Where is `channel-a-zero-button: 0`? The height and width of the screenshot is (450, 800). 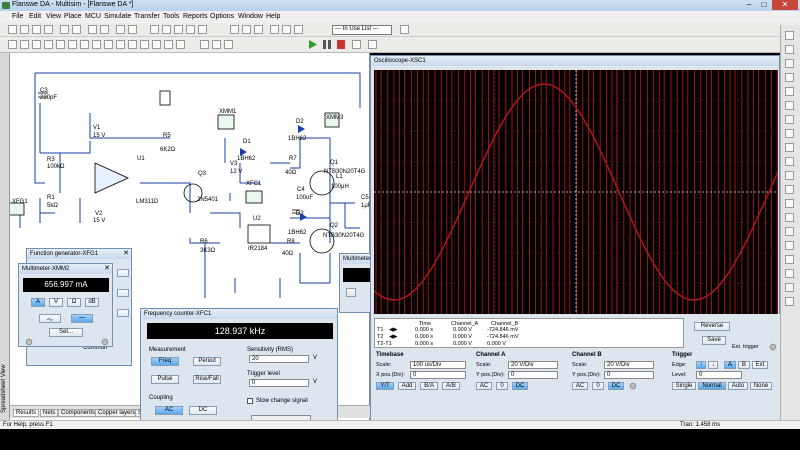
channel-a-zero-button: 0 is located at coordinates (502, 386).